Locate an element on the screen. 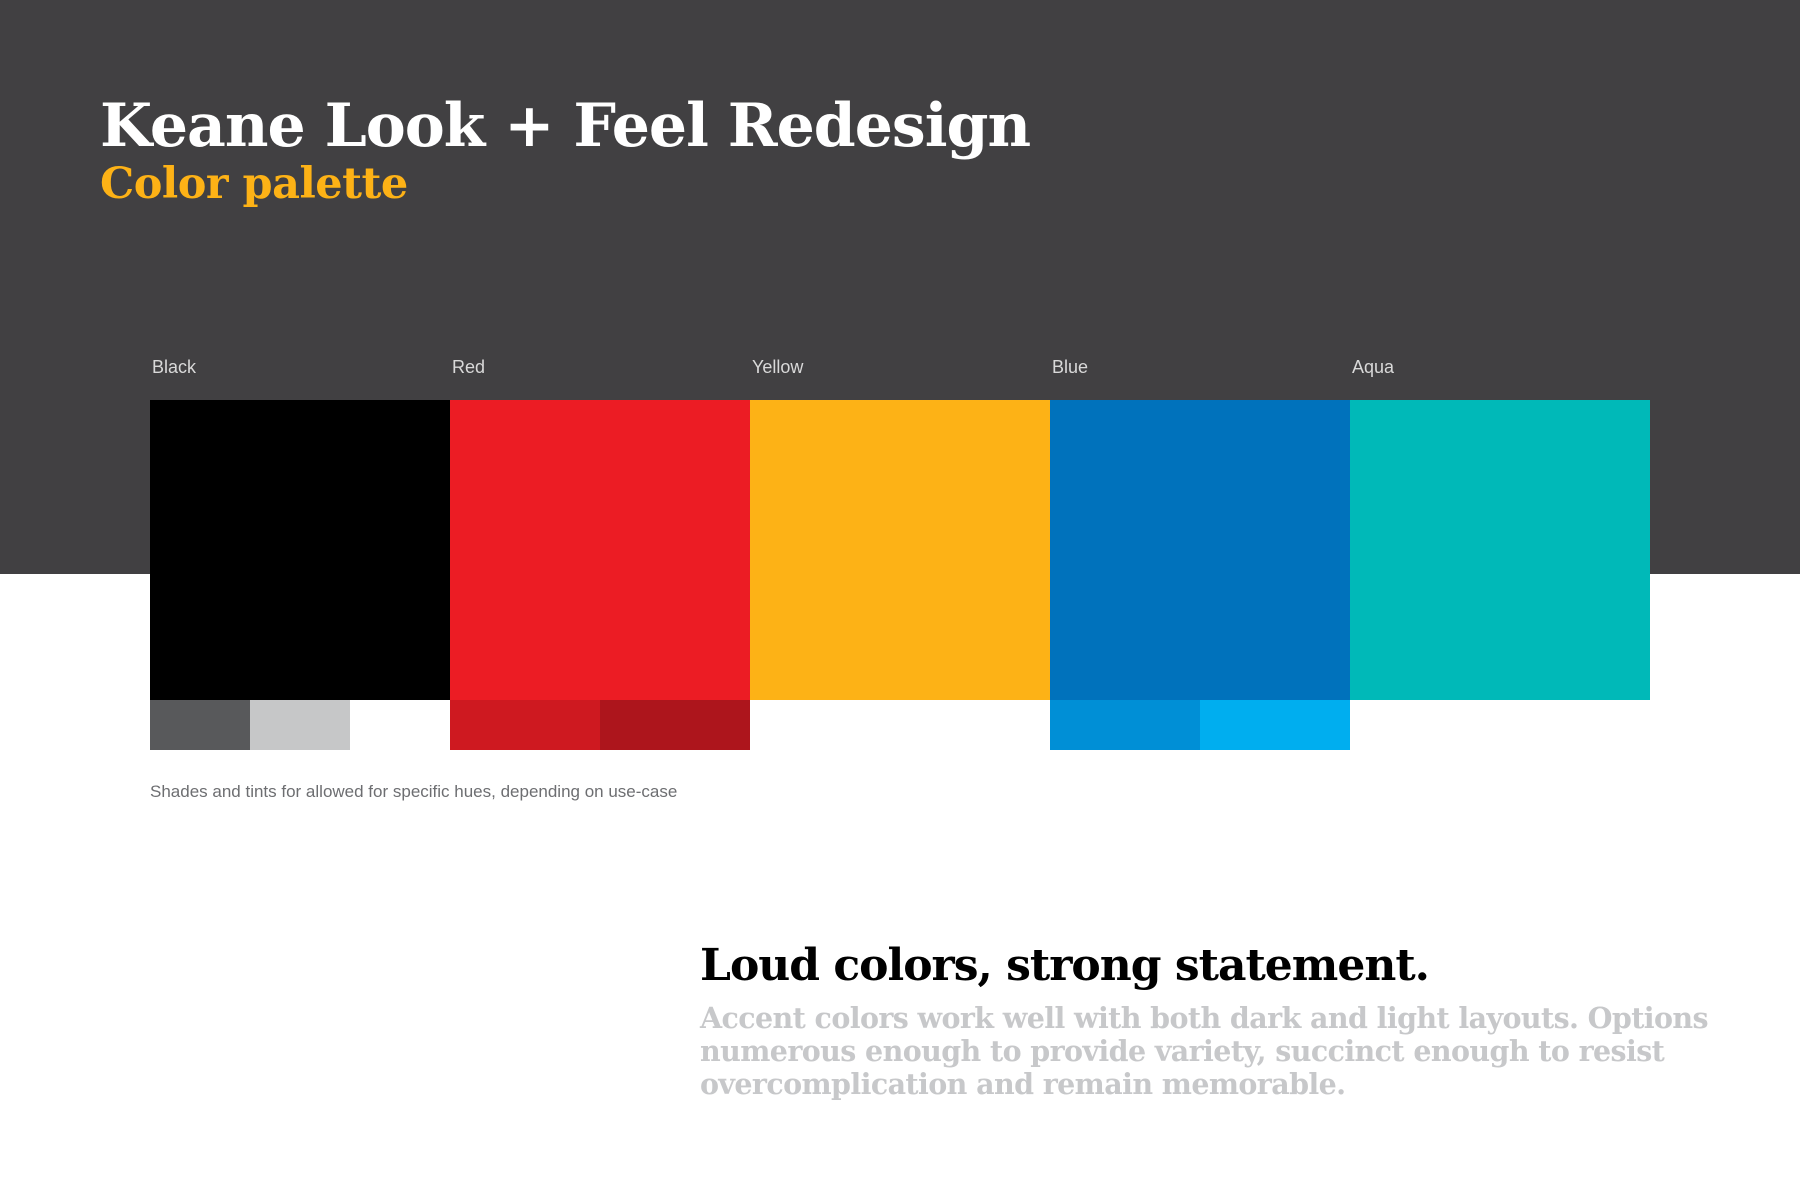 The image size is (1800, 1200). swatch-main-red is located at coordinates (600, 550).